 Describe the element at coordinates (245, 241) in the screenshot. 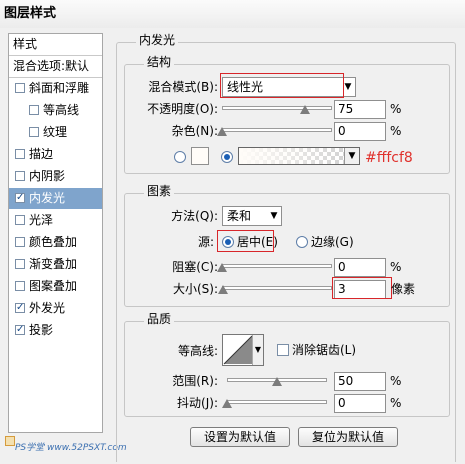

I see `highlight-source-center` at that location.